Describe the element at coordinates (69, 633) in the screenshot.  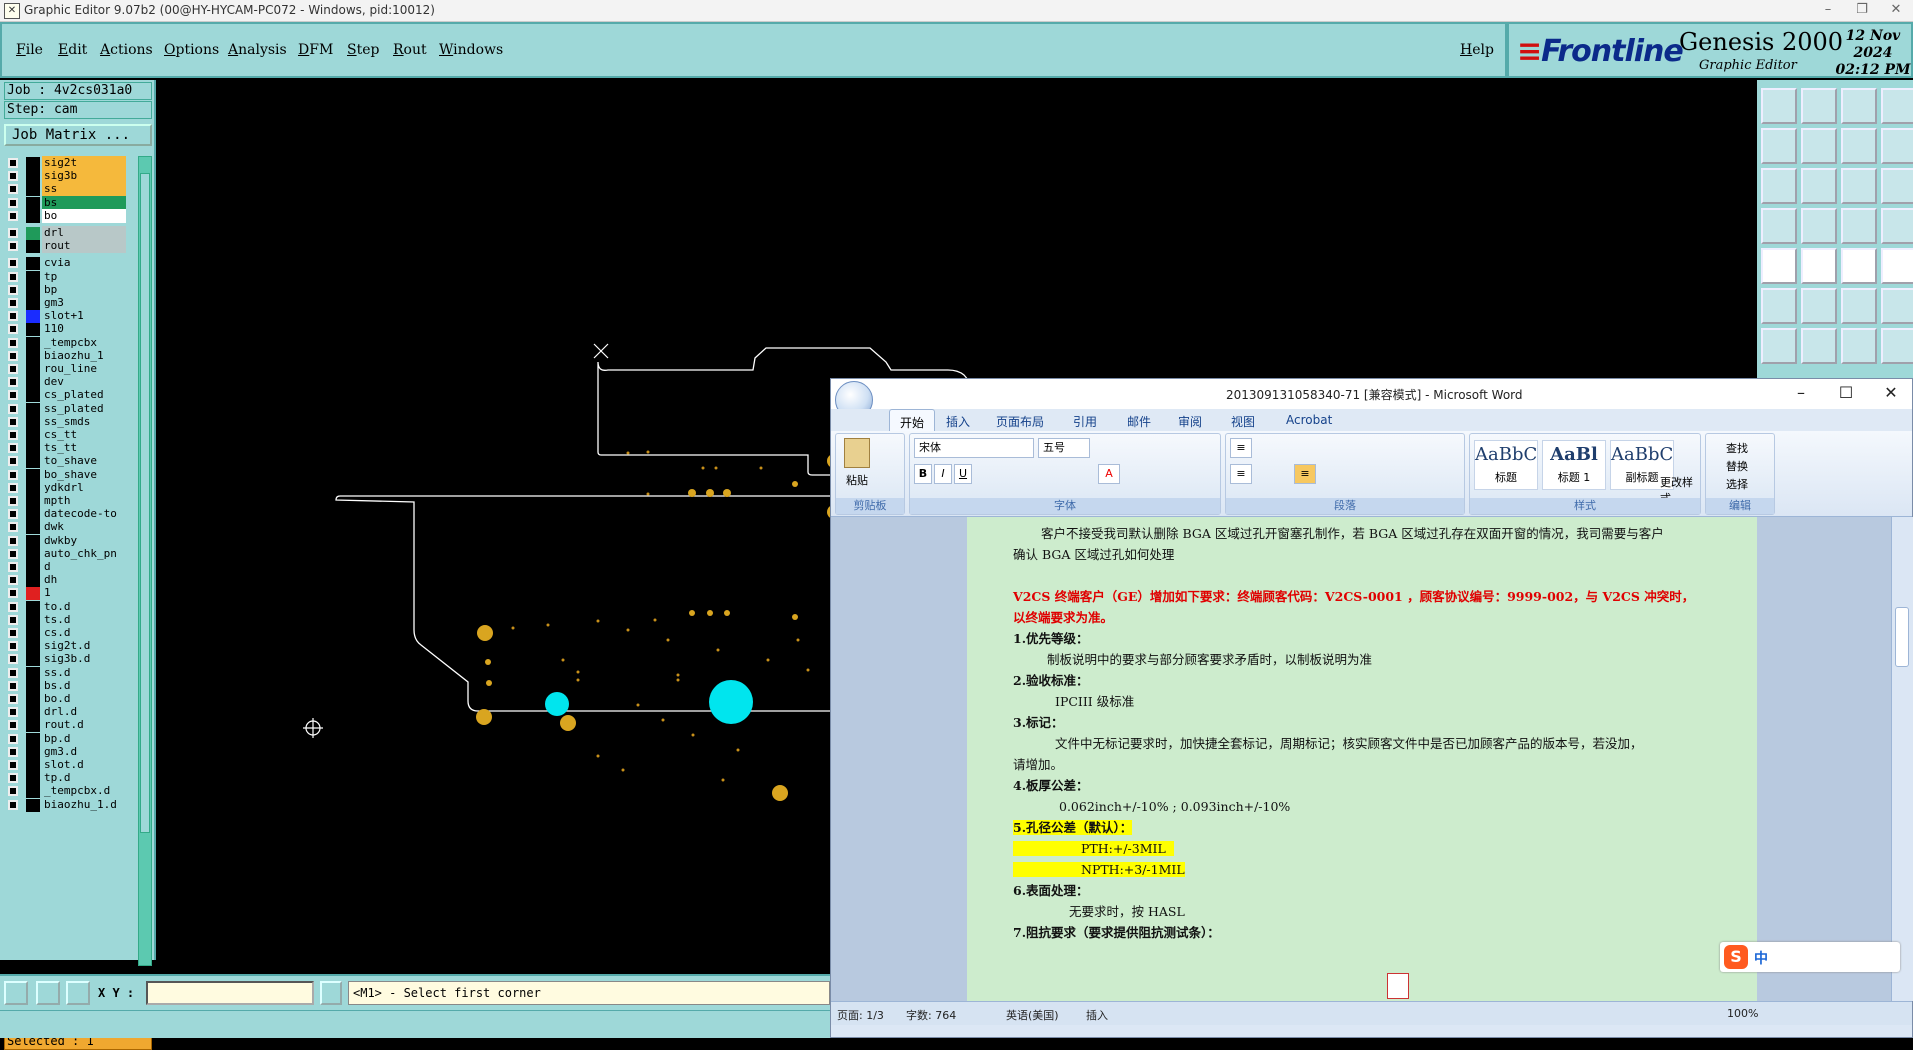
I see `layer-row: cs.d` at that location.